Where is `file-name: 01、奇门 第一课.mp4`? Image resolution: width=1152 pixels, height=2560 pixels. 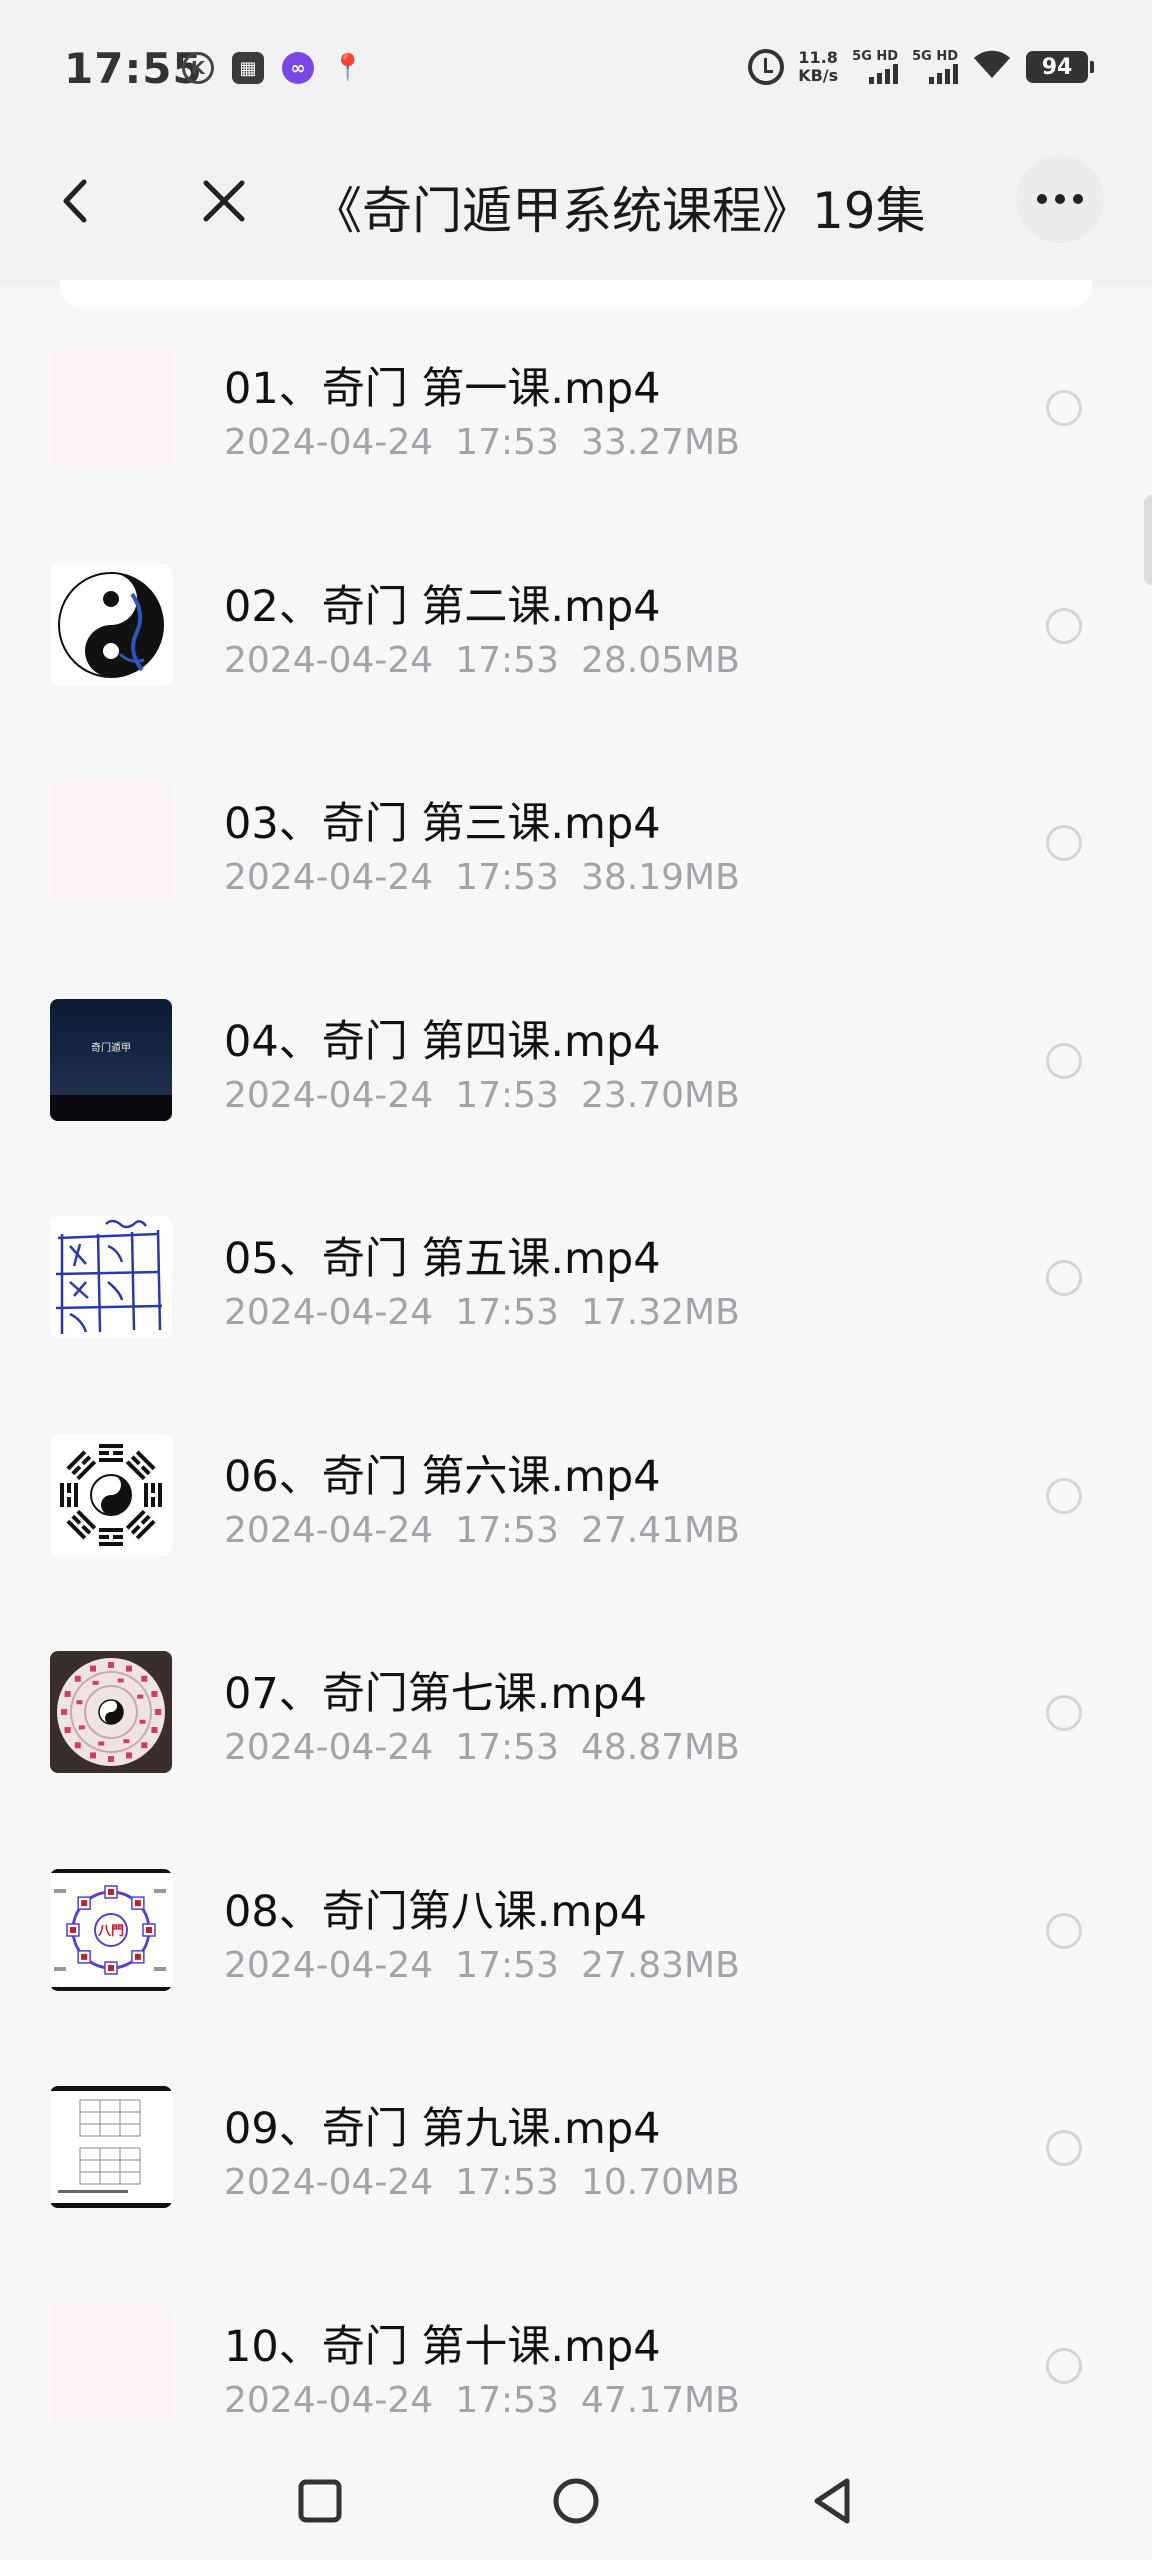
file-name: 01、奇门 第一课.mp4 is located at coordinates (442, 389).